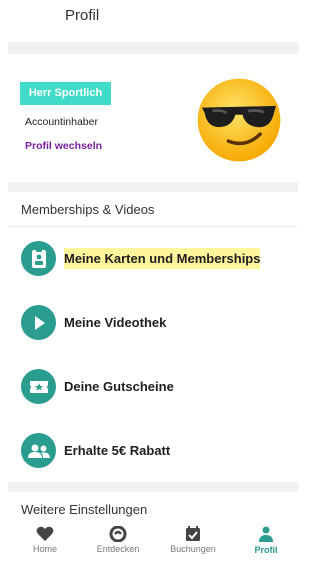  Describe the element at coordinates (63, 146) in the screenshot. I see `switch-profile-link: Profil wechseln` at that location.